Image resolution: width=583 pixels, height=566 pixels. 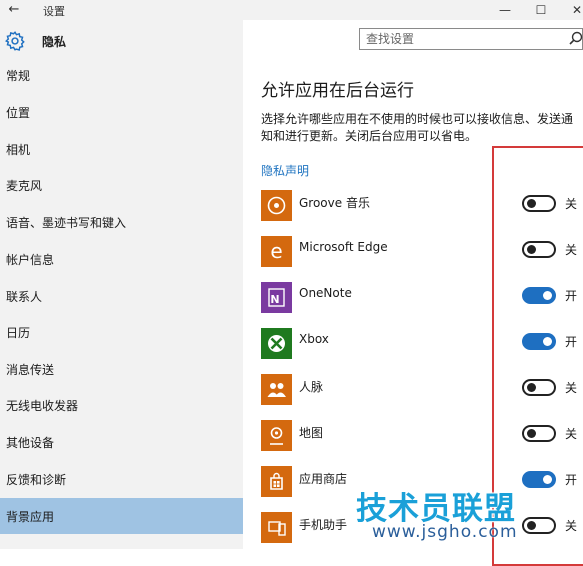 I want to click on sidebar-item: 帐户信息, so click(x=121, y=259).